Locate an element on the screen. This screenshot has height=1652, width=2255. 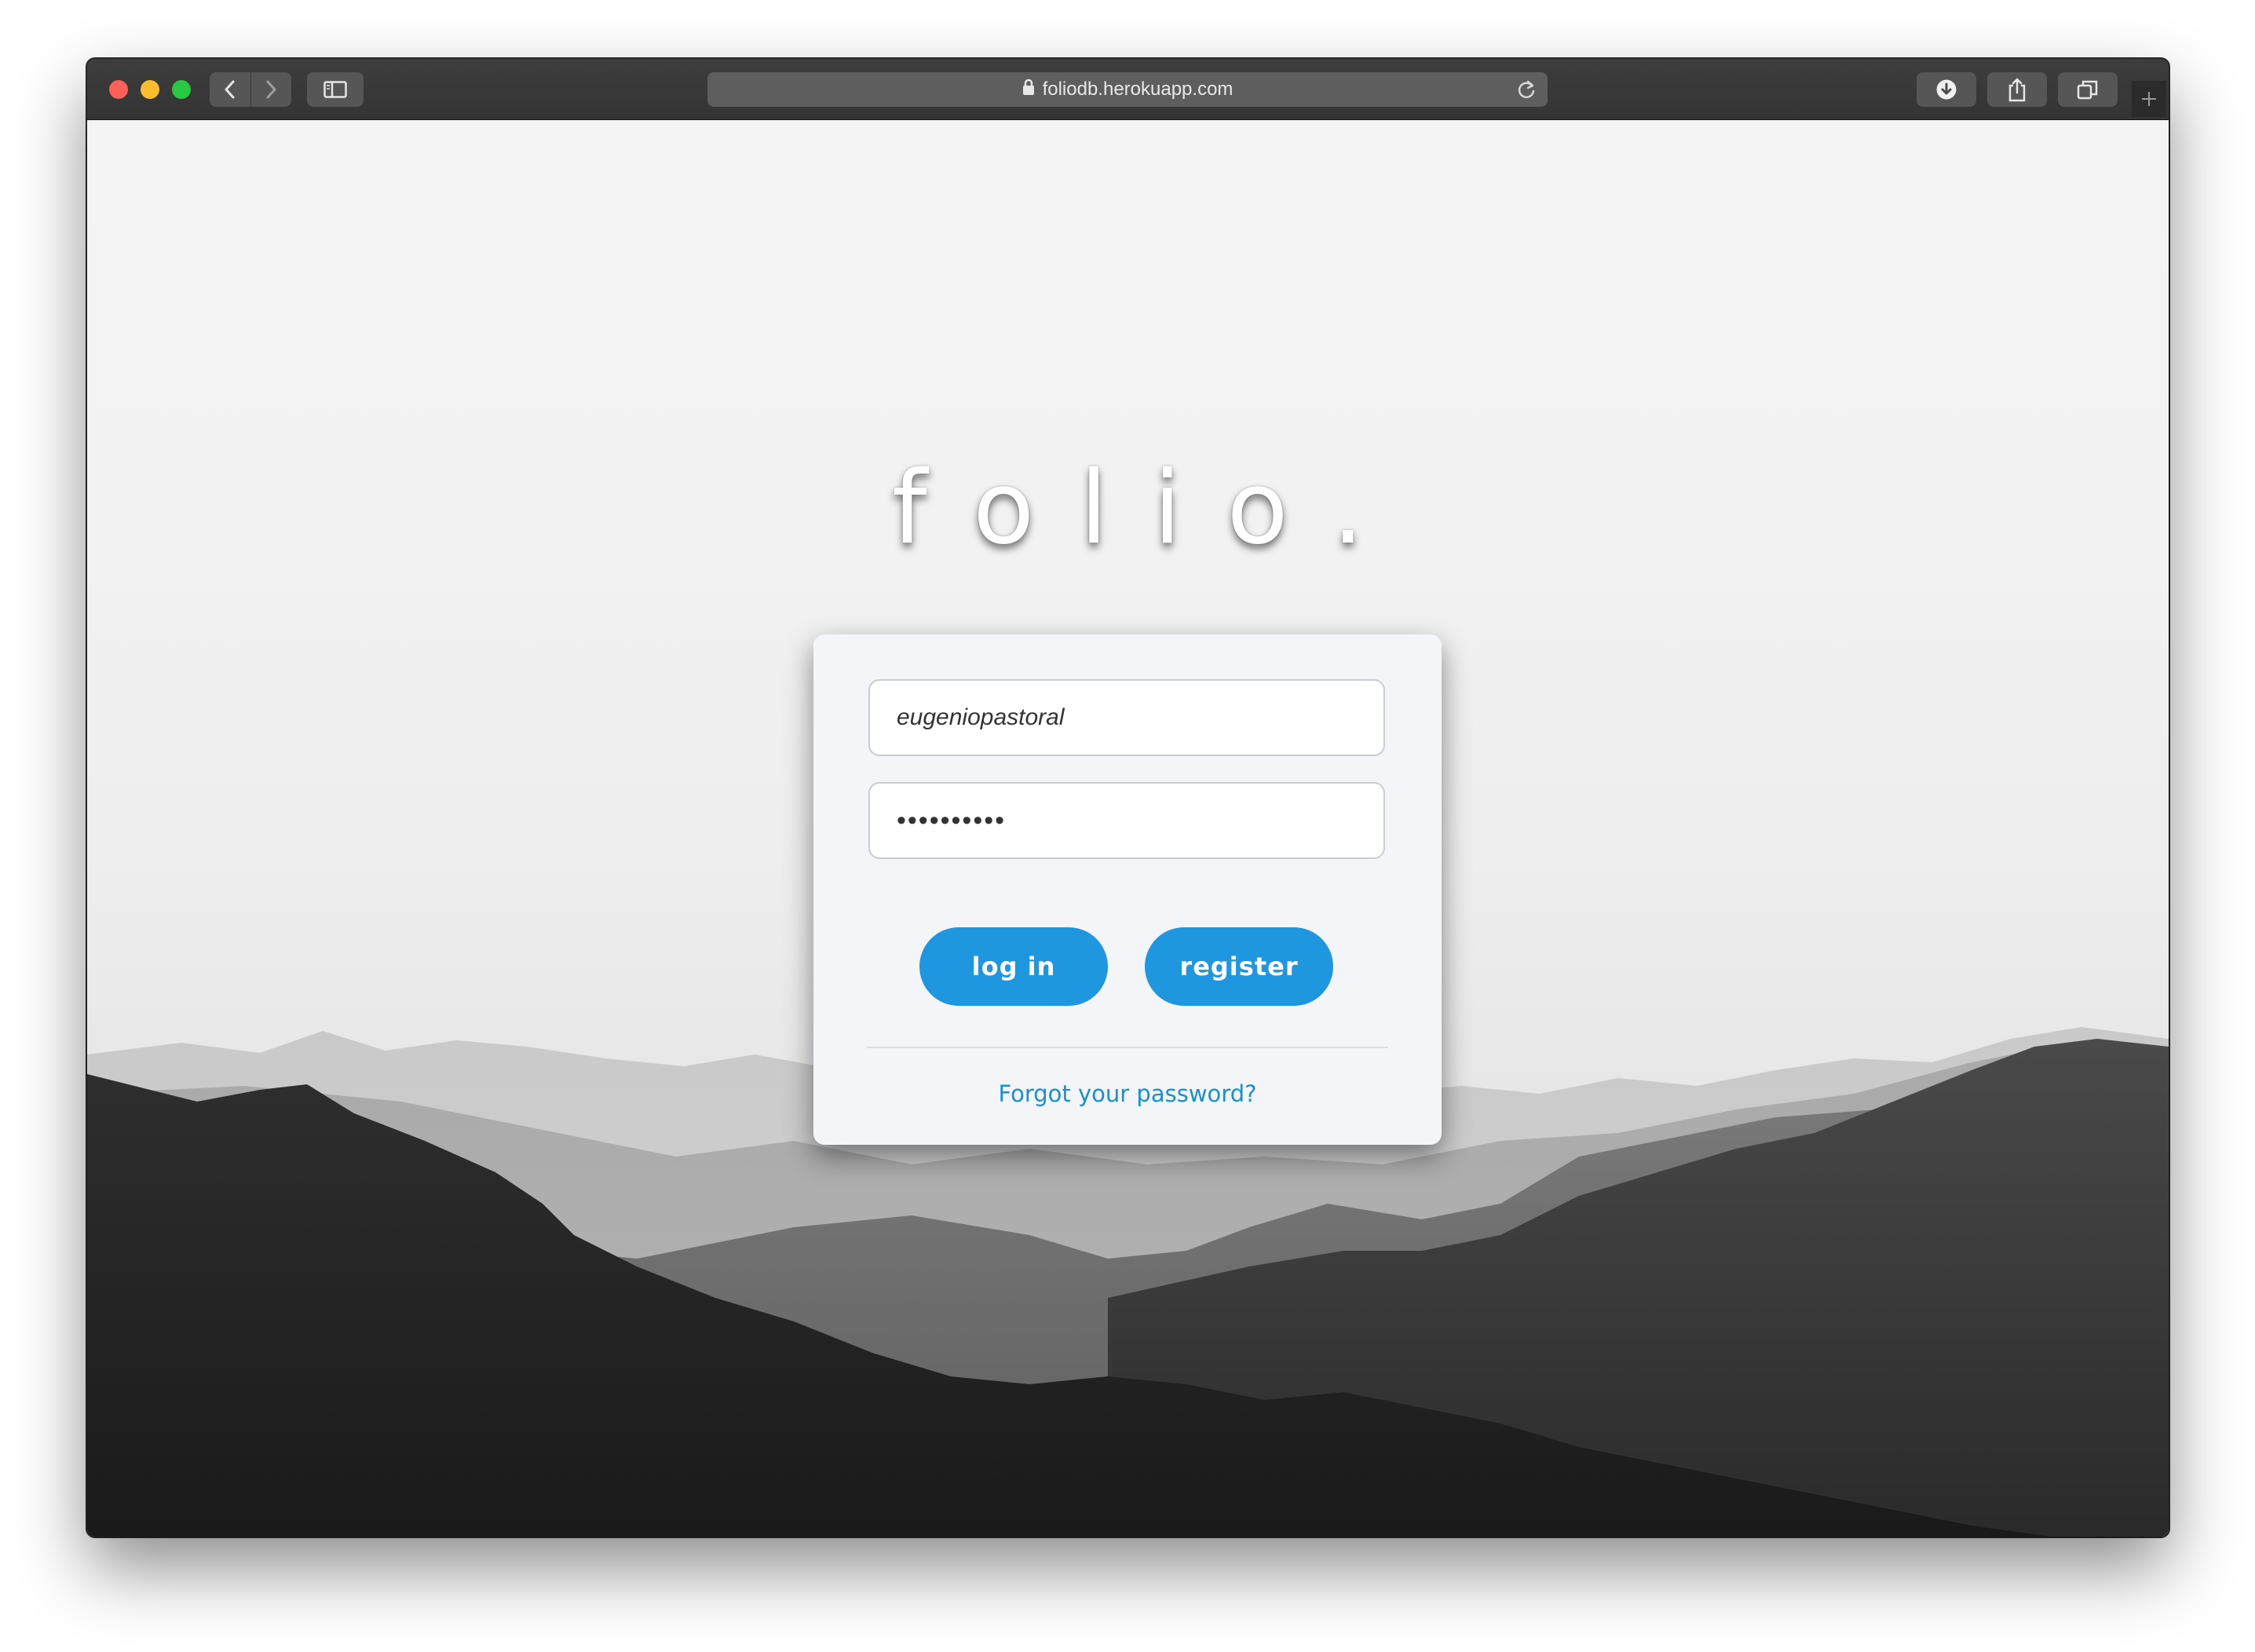
lock-icon is located at coordinates (1028, 90).